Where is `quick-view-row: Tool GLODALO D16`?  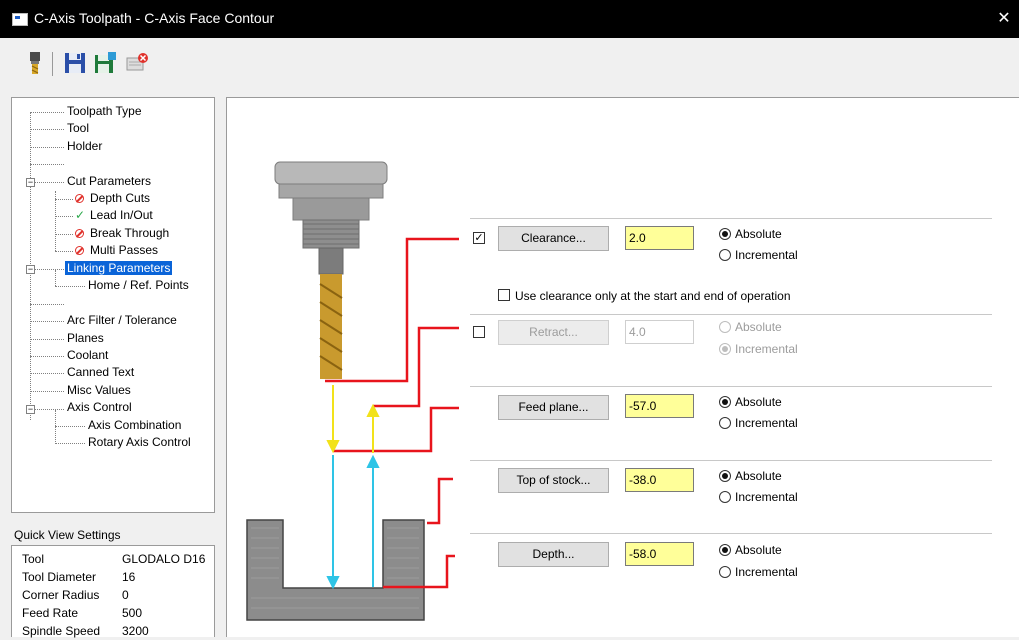
quick-view-row: Tool GLODALO D16 is located at coordinates (113, 559).